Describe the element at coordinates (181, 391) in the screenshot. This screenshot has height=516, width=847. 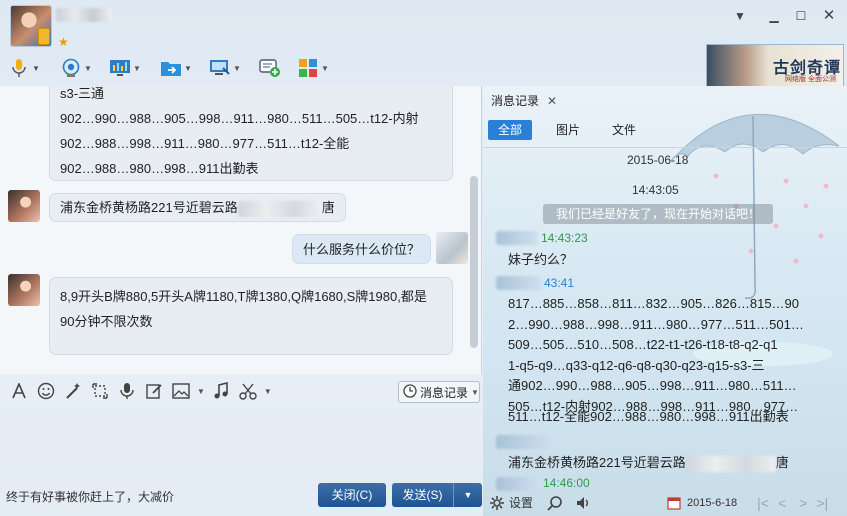
I see `image-icon` at that location.